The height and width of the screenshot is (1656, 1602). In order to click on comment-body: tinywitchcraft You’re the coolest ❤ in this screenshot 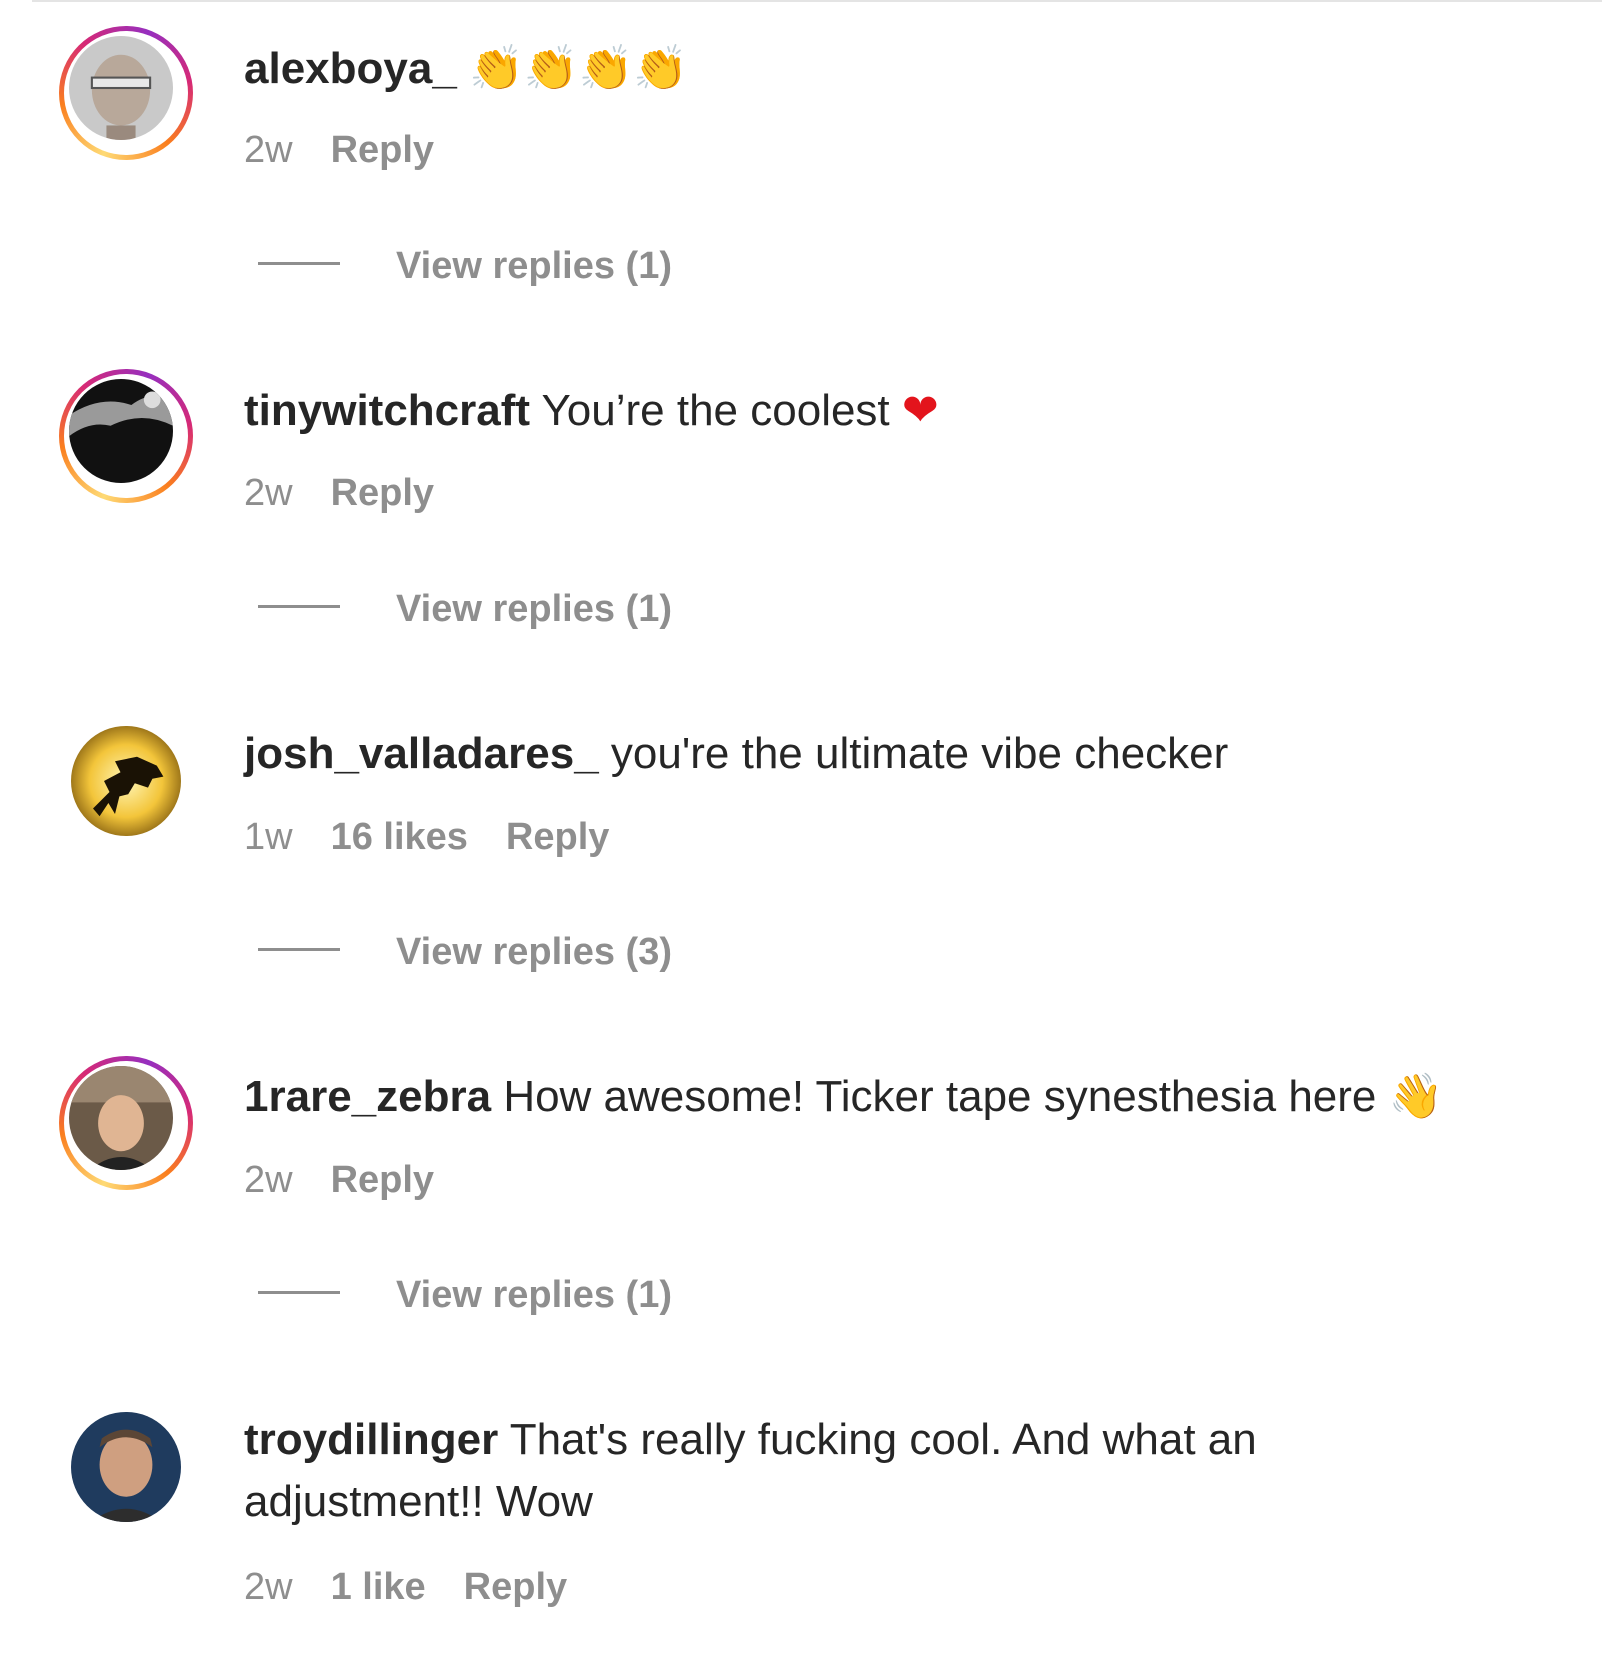, I will do `click(903, 411)`.